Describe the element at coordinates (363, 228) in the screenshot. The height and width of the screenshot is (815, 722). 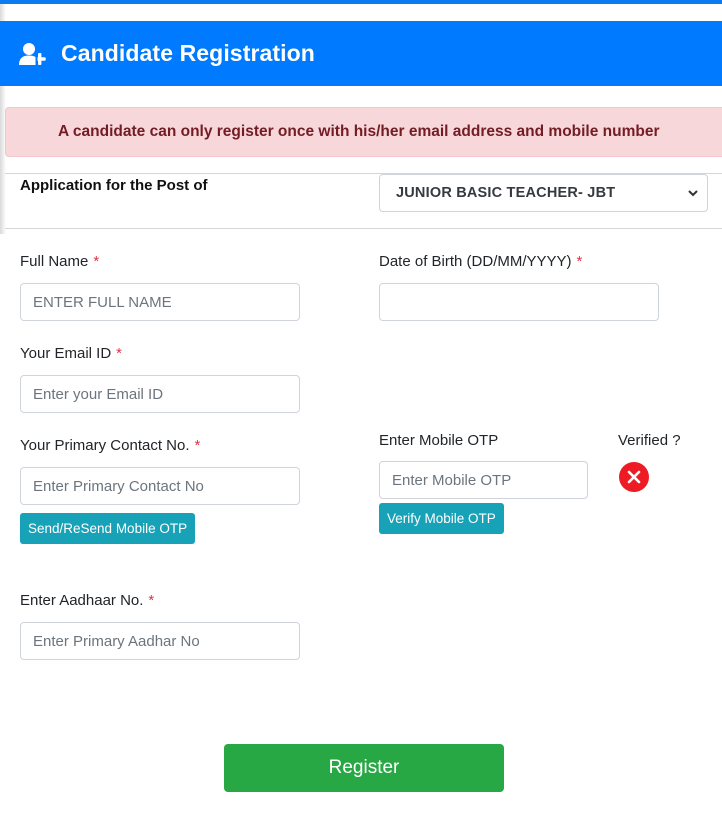
I see `divider` at that location.